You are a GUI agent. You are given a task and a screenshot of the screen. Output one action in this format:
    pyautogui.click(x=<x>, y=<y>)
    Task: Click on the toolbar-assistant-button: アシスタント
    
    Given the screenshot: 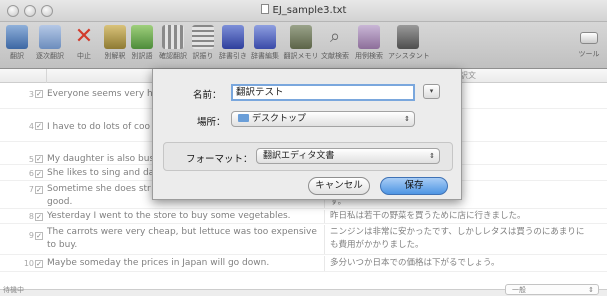 What is the action you would take?
    pyautogui.click(x=409, y=42)
    